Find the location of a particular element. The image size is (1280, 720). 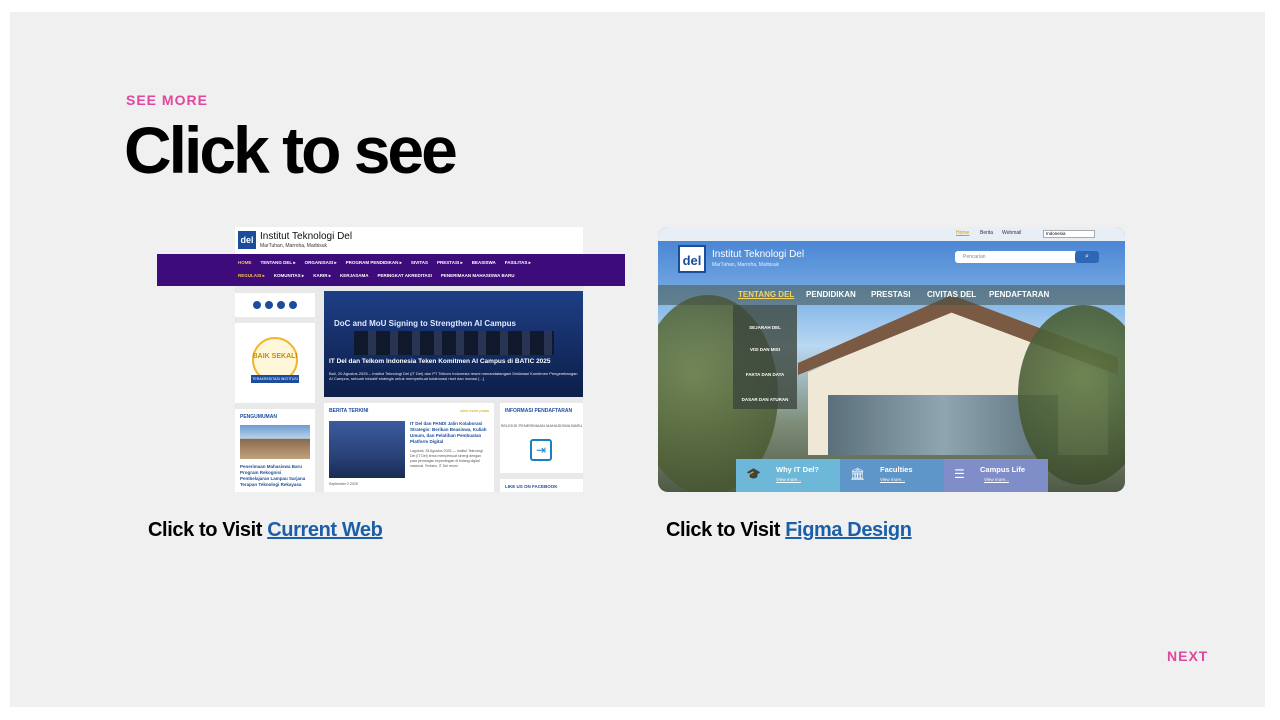

nav-item: KARIR ▸ is located at coordinates (322, 275).